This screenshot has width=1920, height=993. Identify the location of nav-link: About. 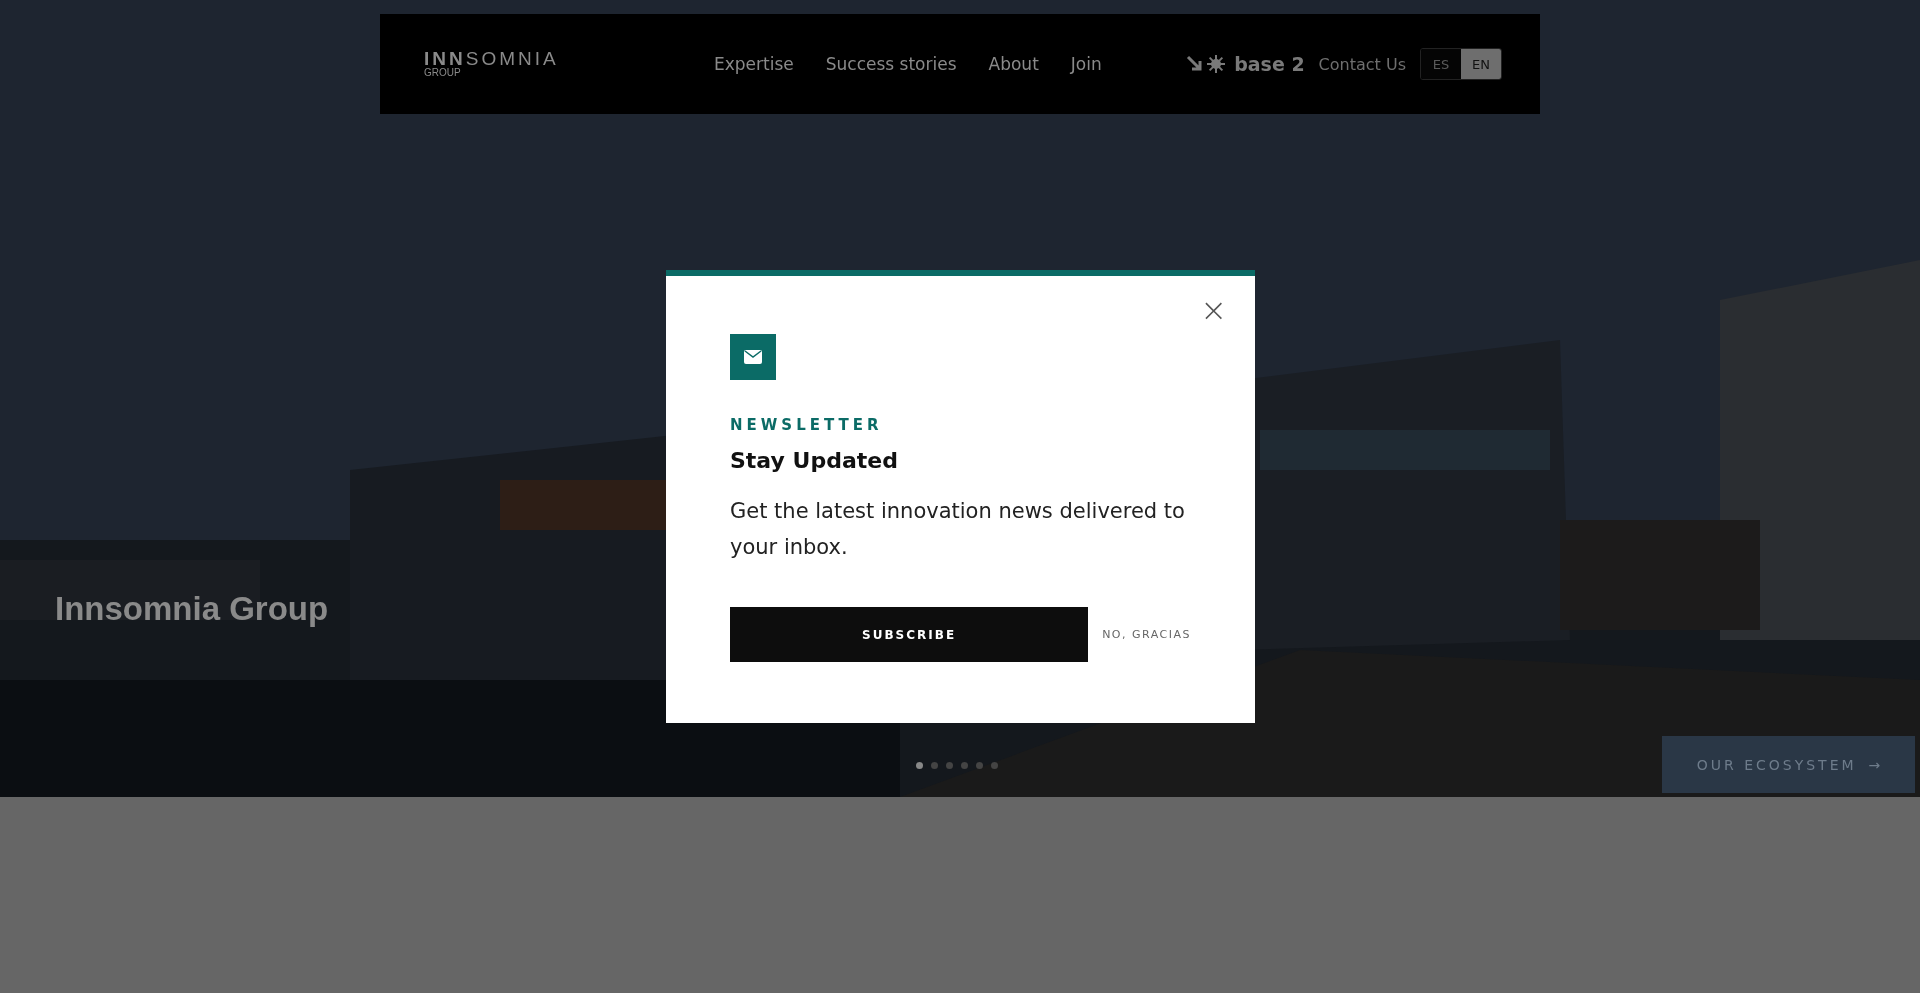
(1013, 64).